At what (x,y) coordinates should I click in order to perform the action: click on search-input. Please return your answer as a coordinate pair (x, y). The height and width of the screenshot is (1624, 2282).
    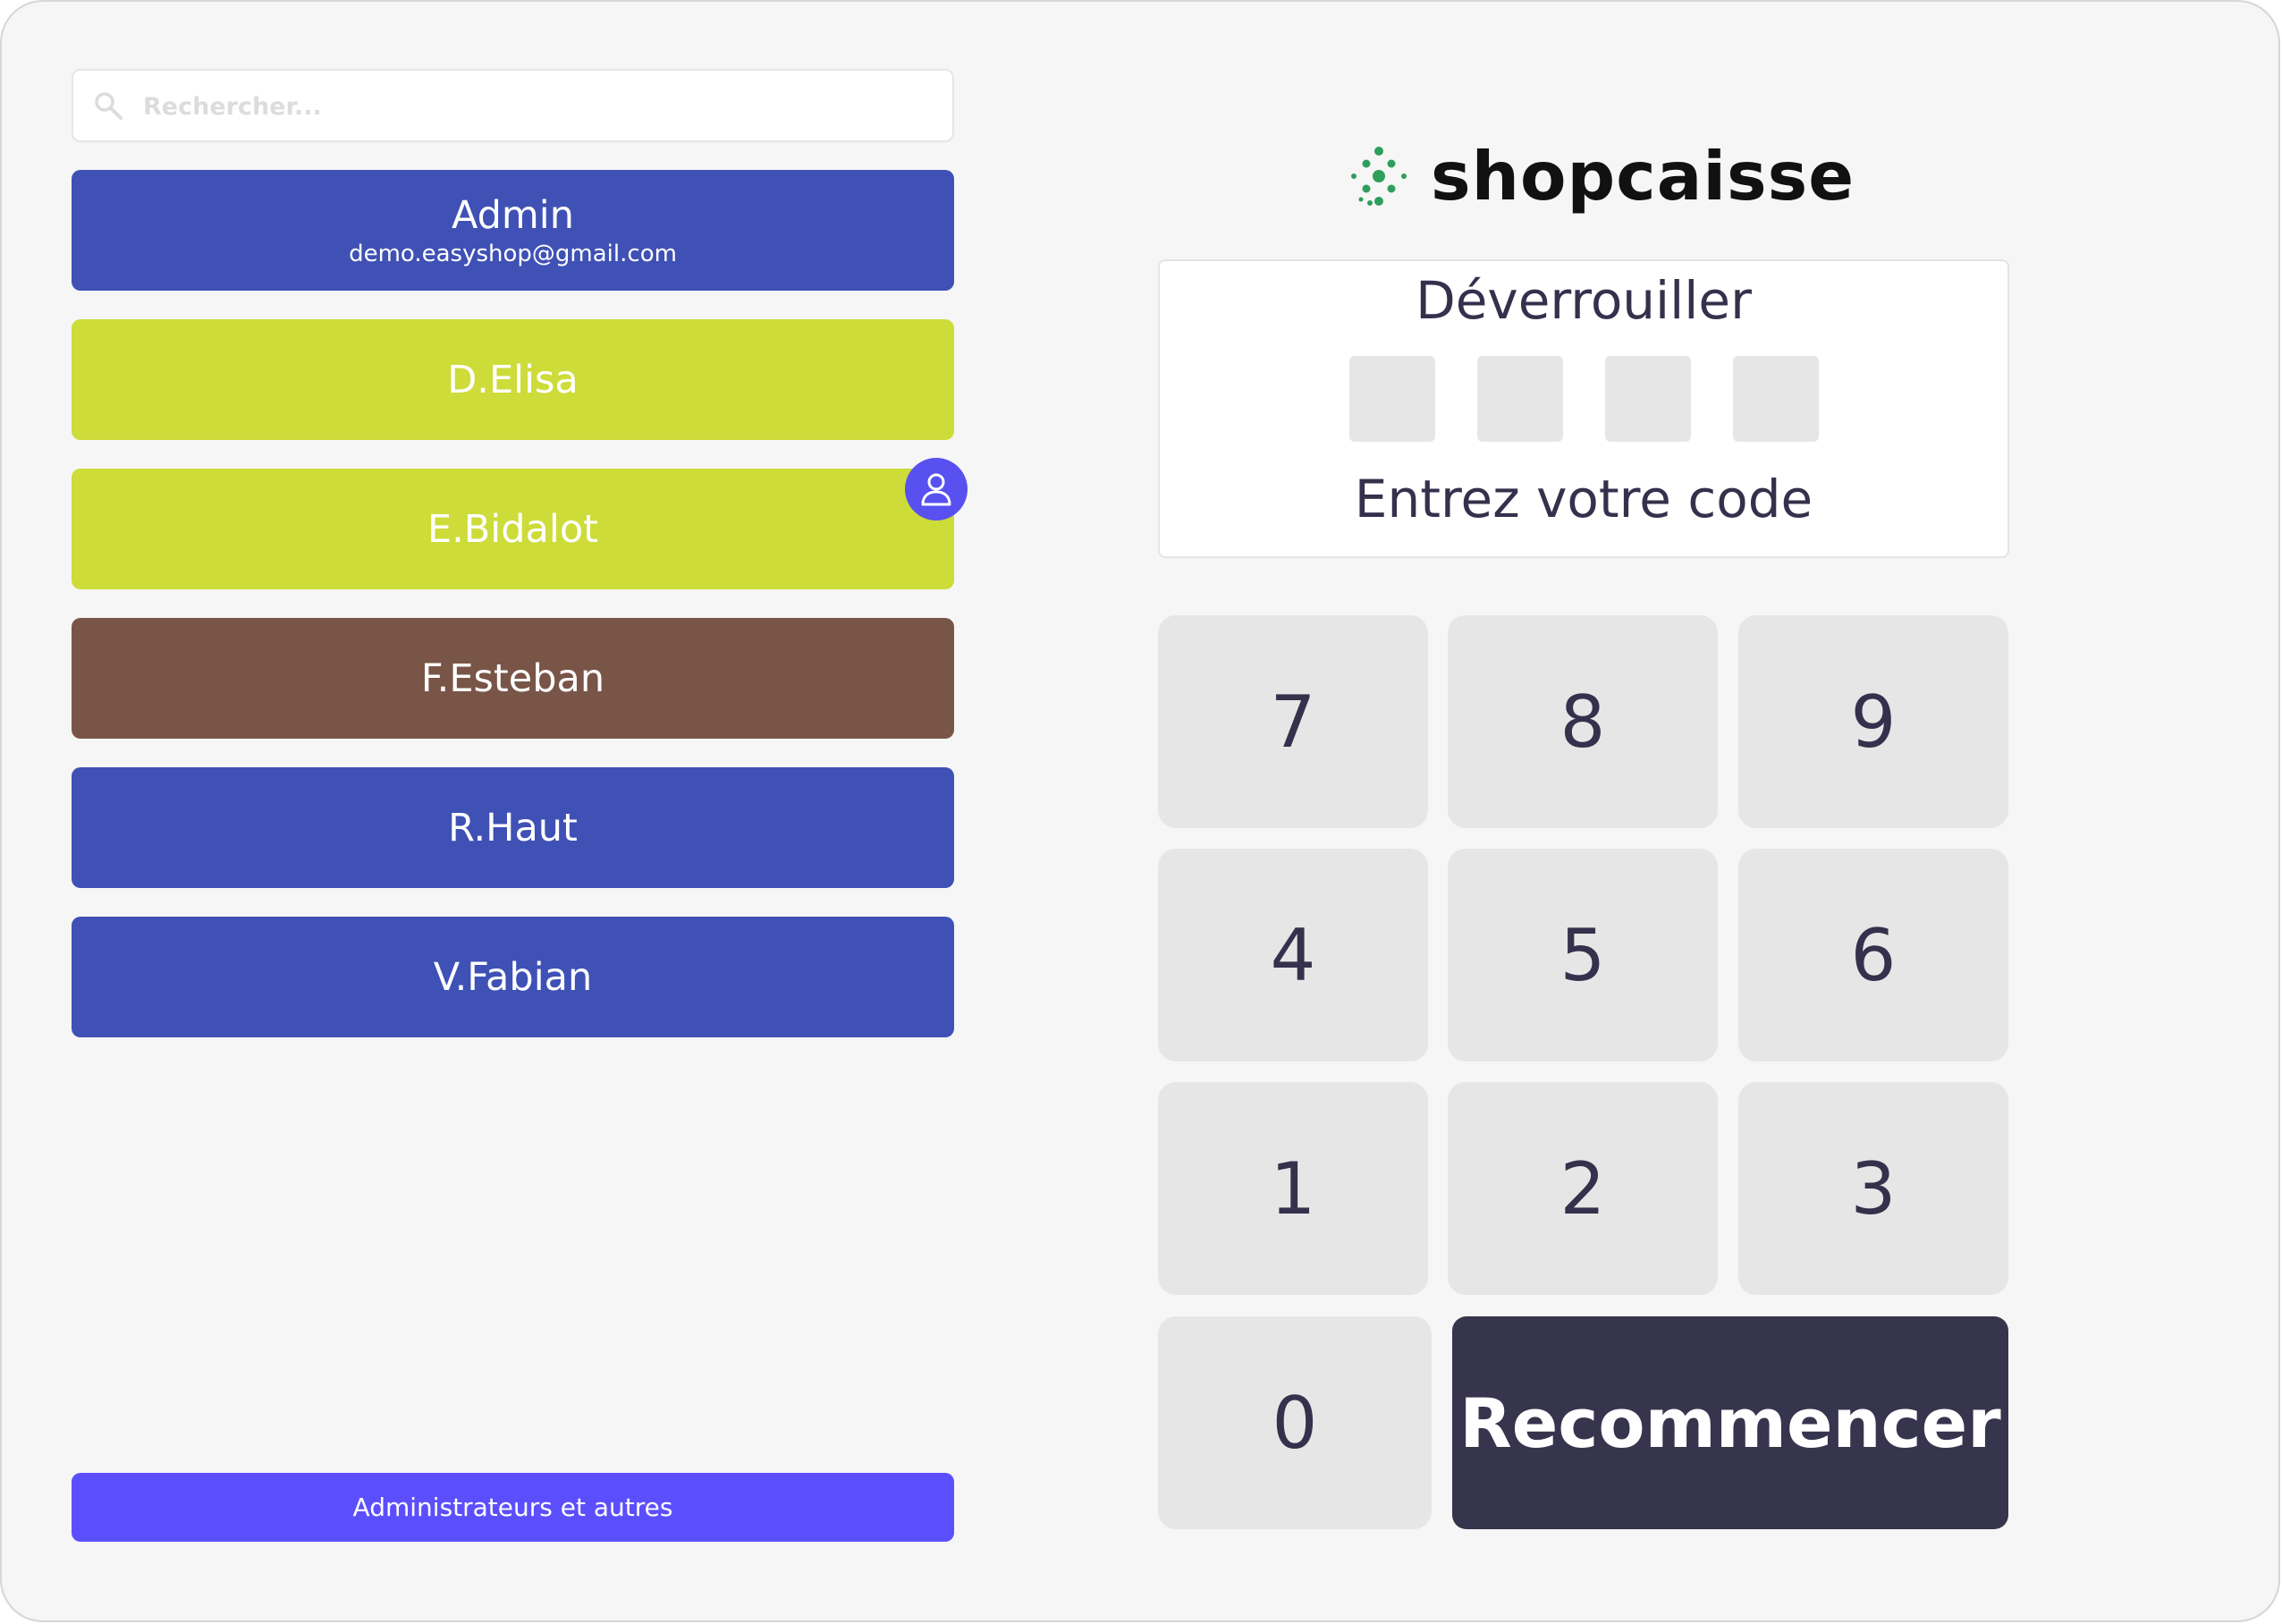
    Looking at the image, I should click on (536, 106).